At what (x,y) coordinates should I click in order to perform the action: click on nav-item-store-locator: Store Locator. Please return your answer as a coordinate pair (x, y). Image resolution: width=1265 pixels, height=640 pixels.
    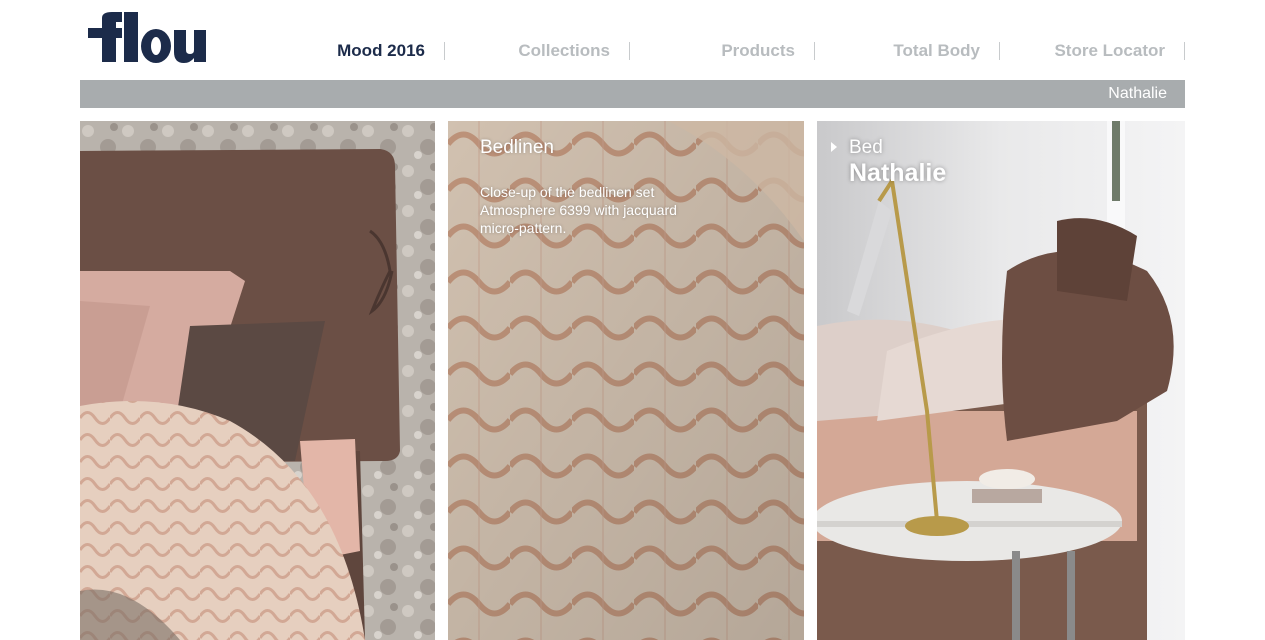
    Looking at the image, I should click on (1092, 51).